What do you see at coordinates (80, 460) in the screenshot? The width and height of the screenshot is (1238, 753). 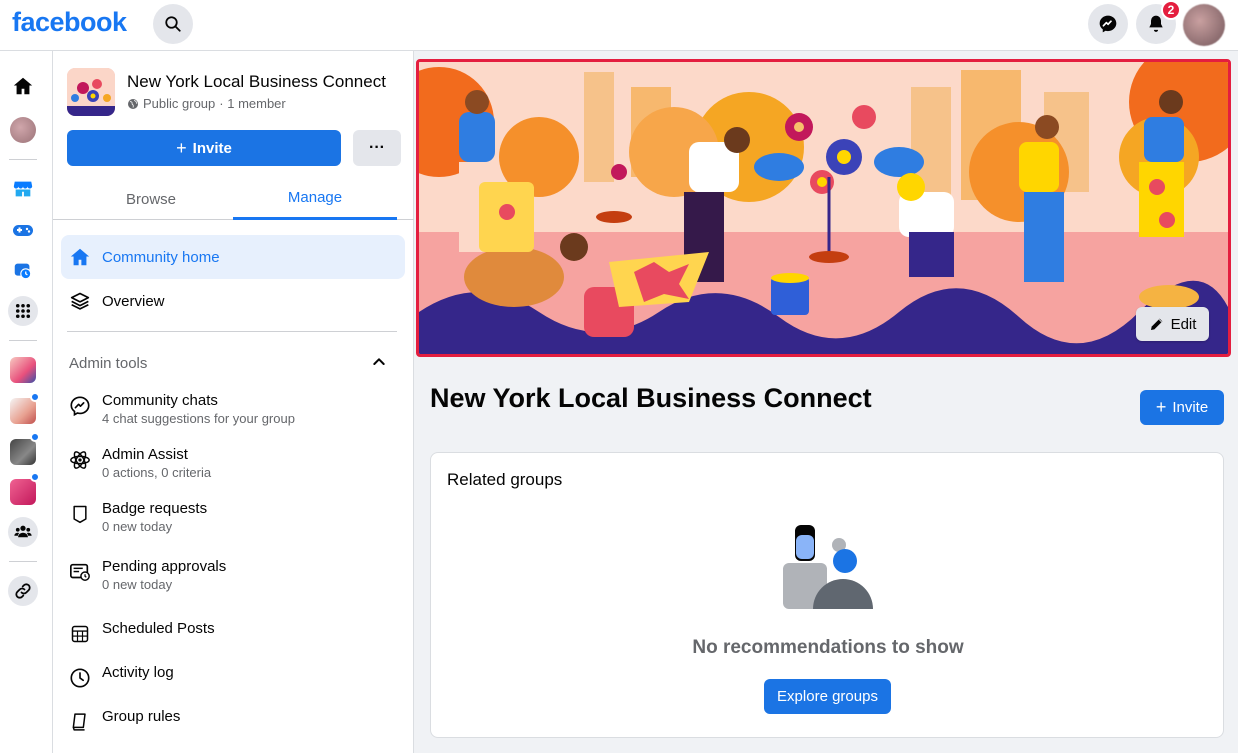 I see `atom-icon` at bounding box center [80, 460].